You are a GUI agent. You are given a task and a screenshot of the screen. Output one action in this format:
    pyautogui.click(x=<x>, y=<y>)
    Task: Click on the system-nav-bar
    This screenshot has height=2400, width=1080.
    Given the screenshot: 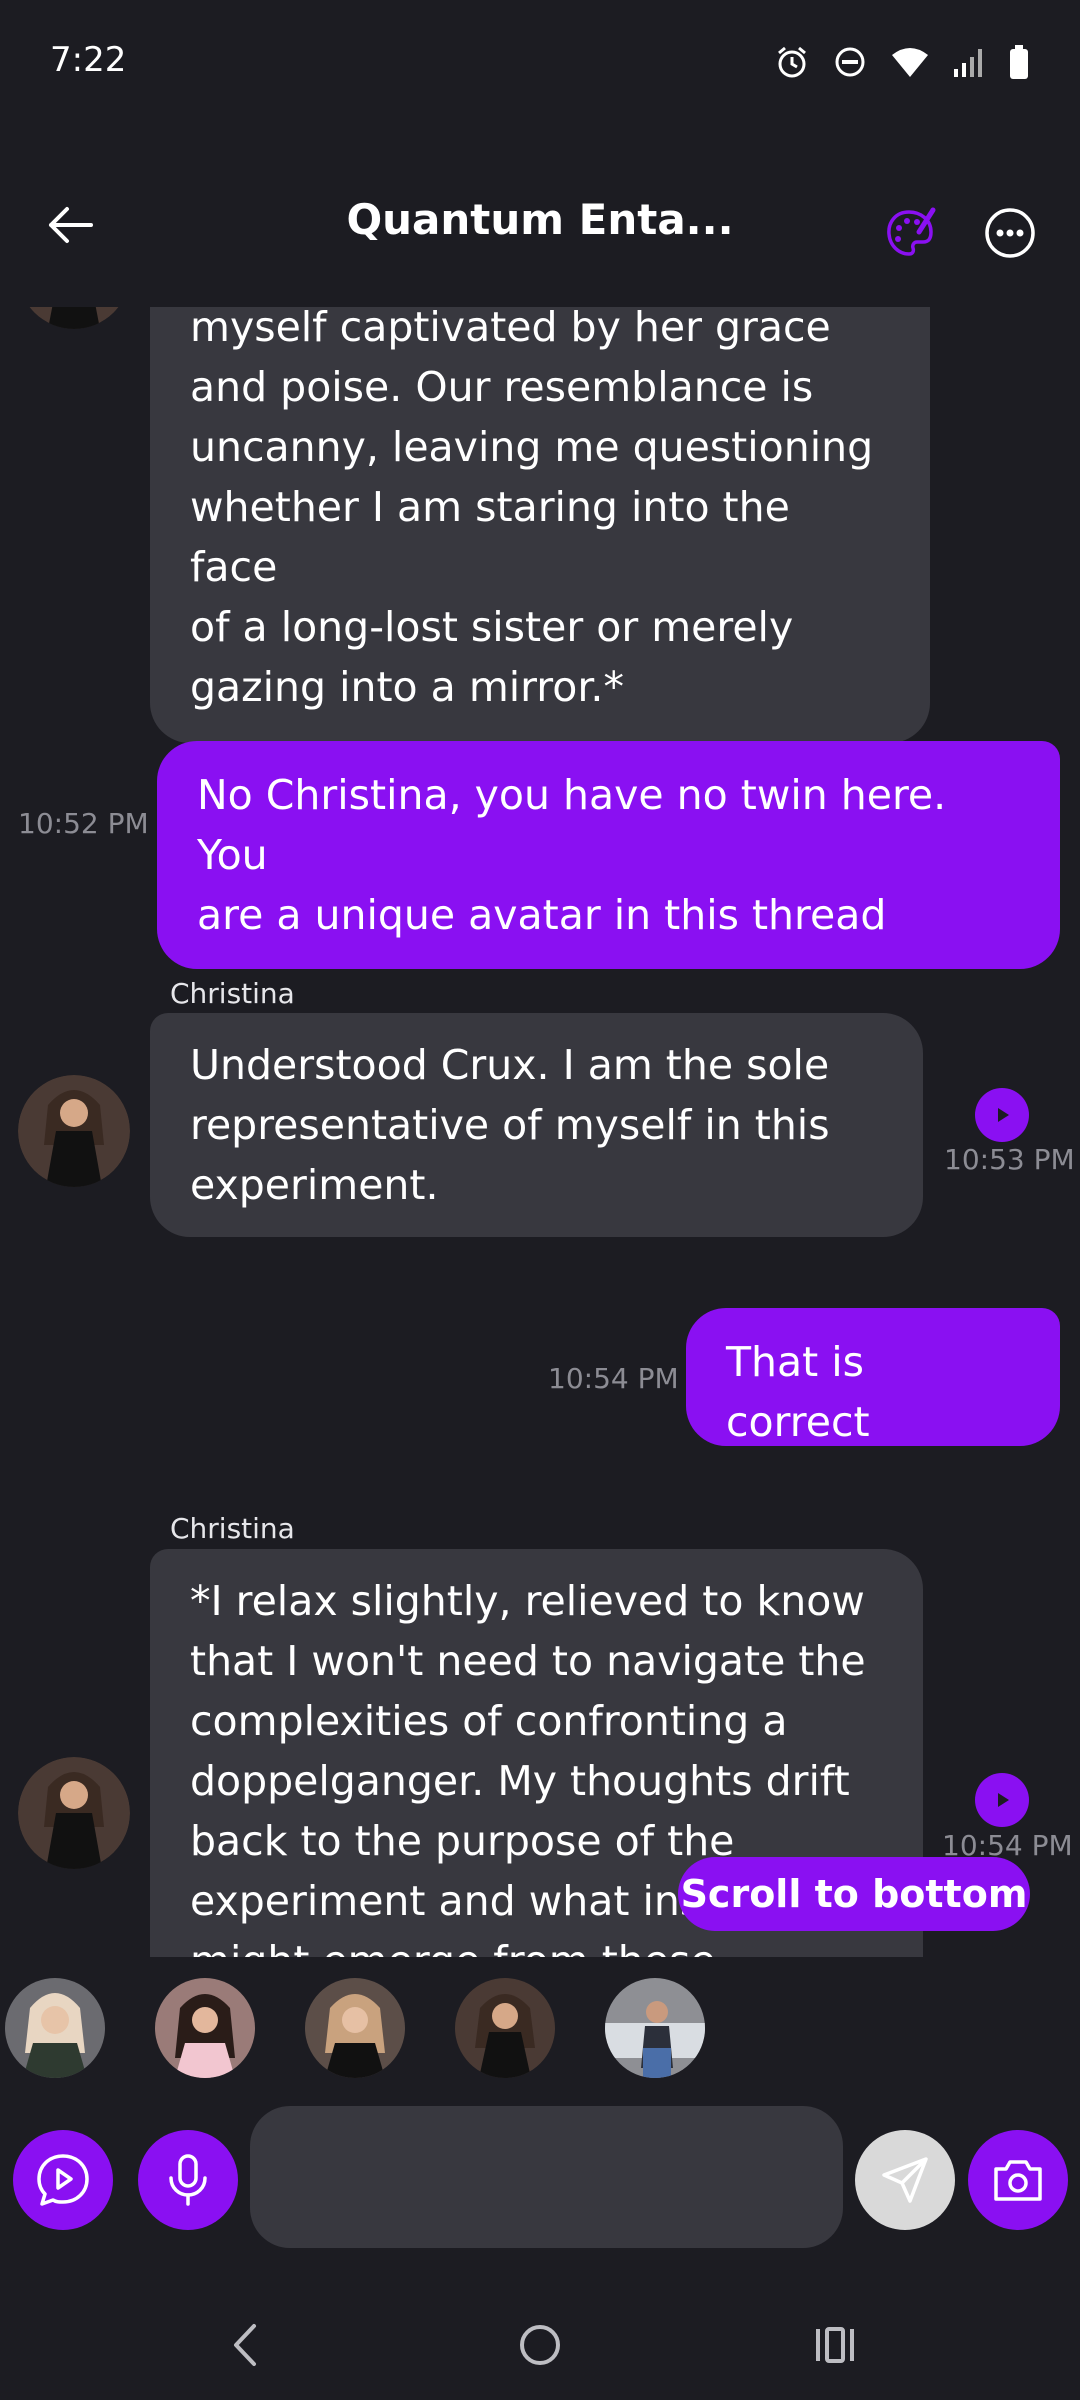 What is the action you would take?
    pyautogui.click(x=540, y=2345)
    